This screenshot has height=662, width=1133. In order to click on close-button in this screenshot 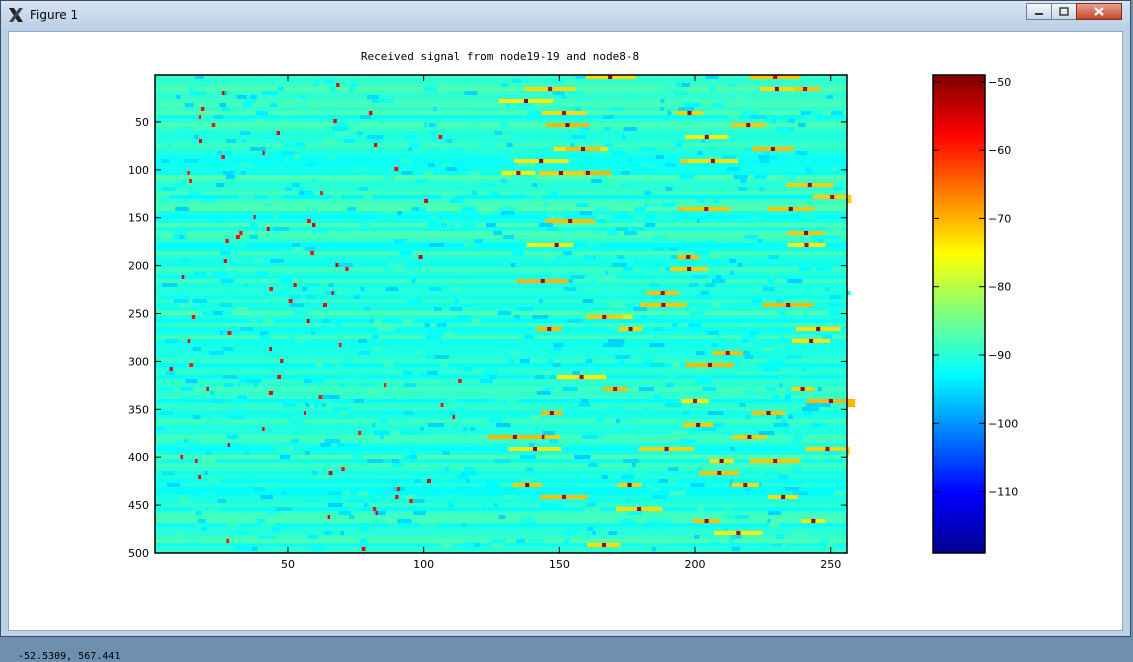, I will do `click(1099, 11)`.